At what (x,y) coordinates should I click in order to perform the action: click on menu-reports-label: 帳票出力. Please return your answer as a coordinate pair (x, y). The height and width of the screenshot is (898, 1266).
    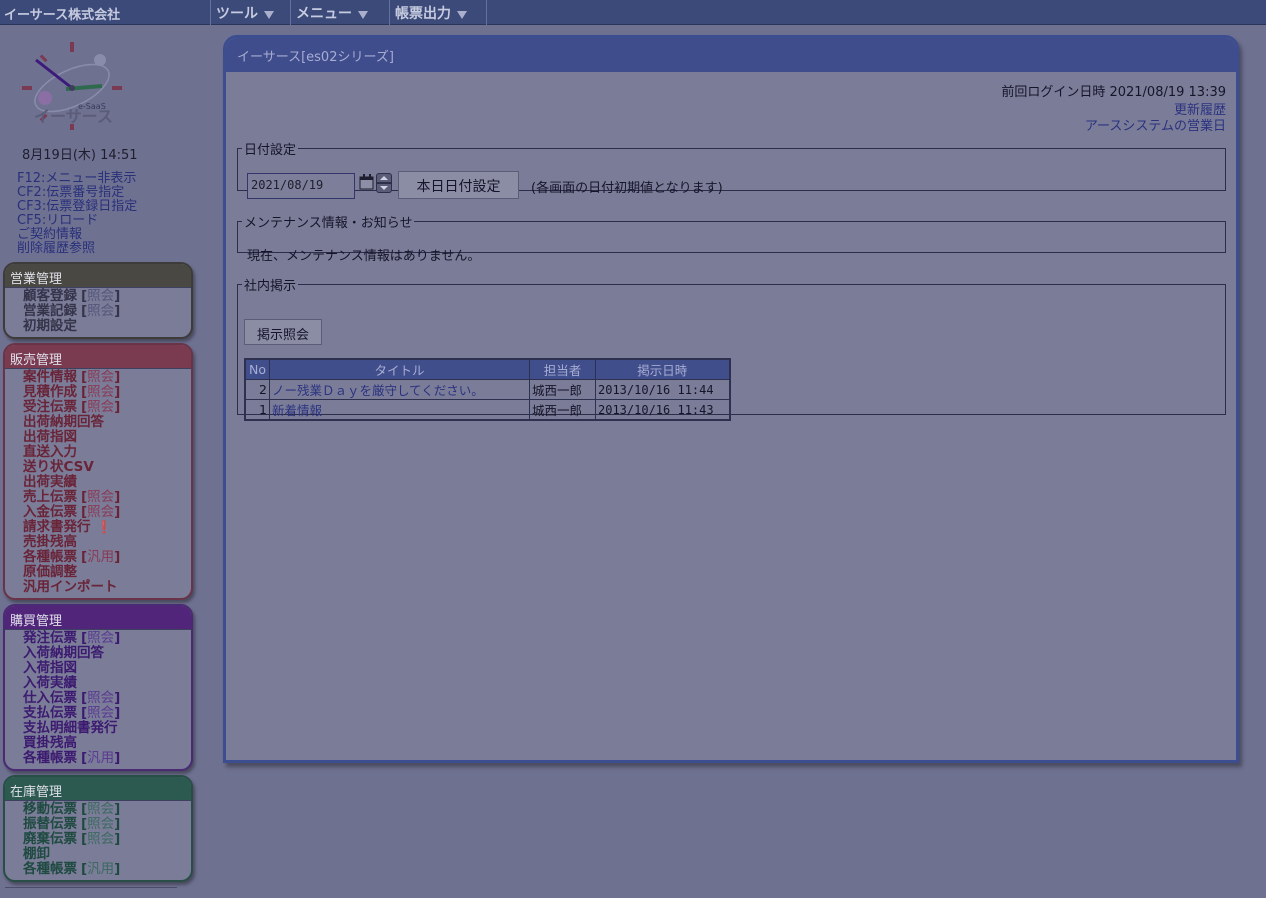
    Looking at the image, I should click on (423, 14).